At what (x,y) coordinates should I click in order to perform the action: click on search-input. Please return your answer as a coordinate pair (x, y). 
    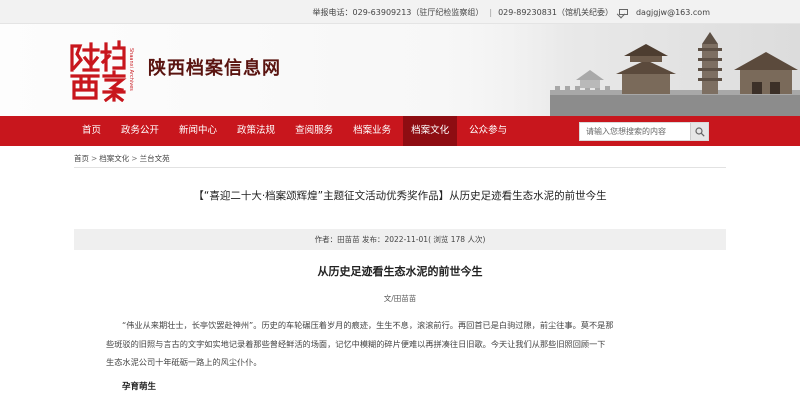
    Looking at the image, I should click on (635, 131).